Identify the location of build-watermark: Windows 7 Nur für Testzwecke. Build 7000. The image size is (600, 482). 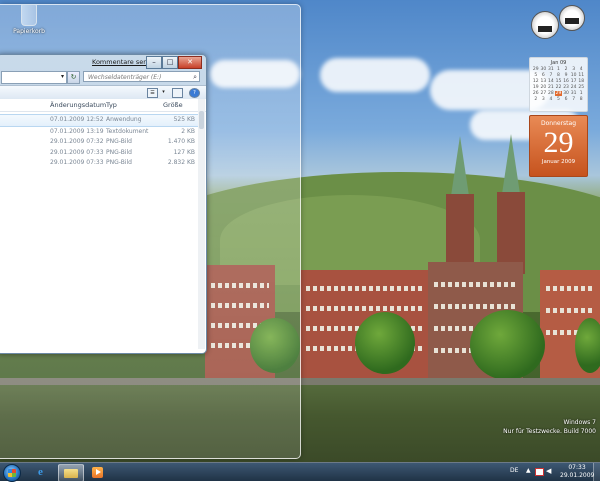
(549, 427).